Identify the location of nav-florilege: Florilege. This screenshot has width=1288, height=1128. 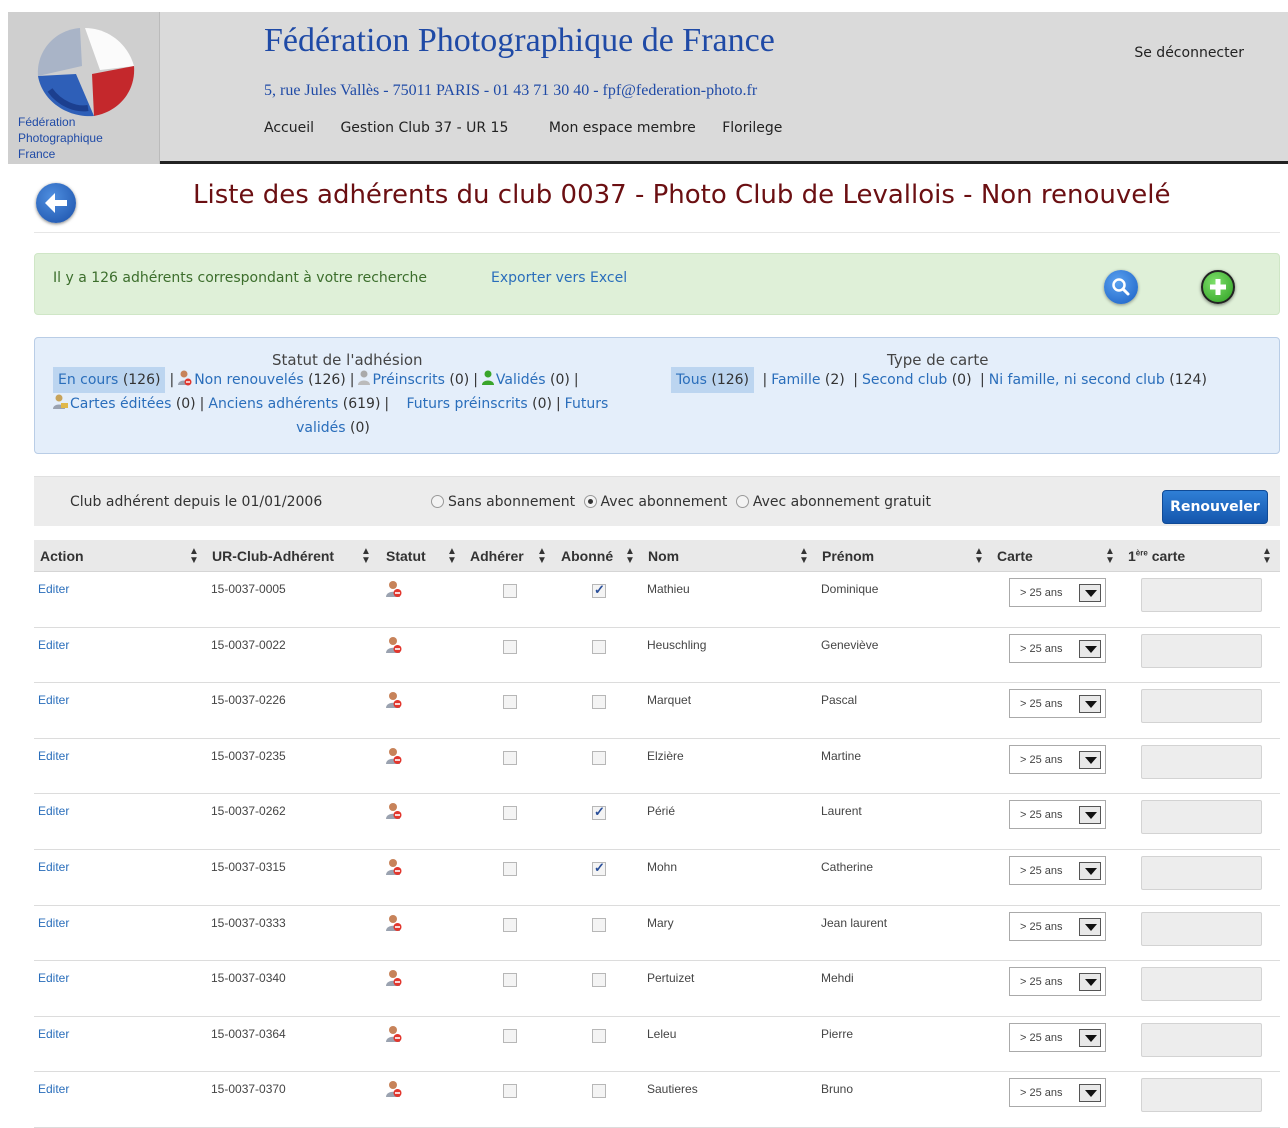
(752, 128).